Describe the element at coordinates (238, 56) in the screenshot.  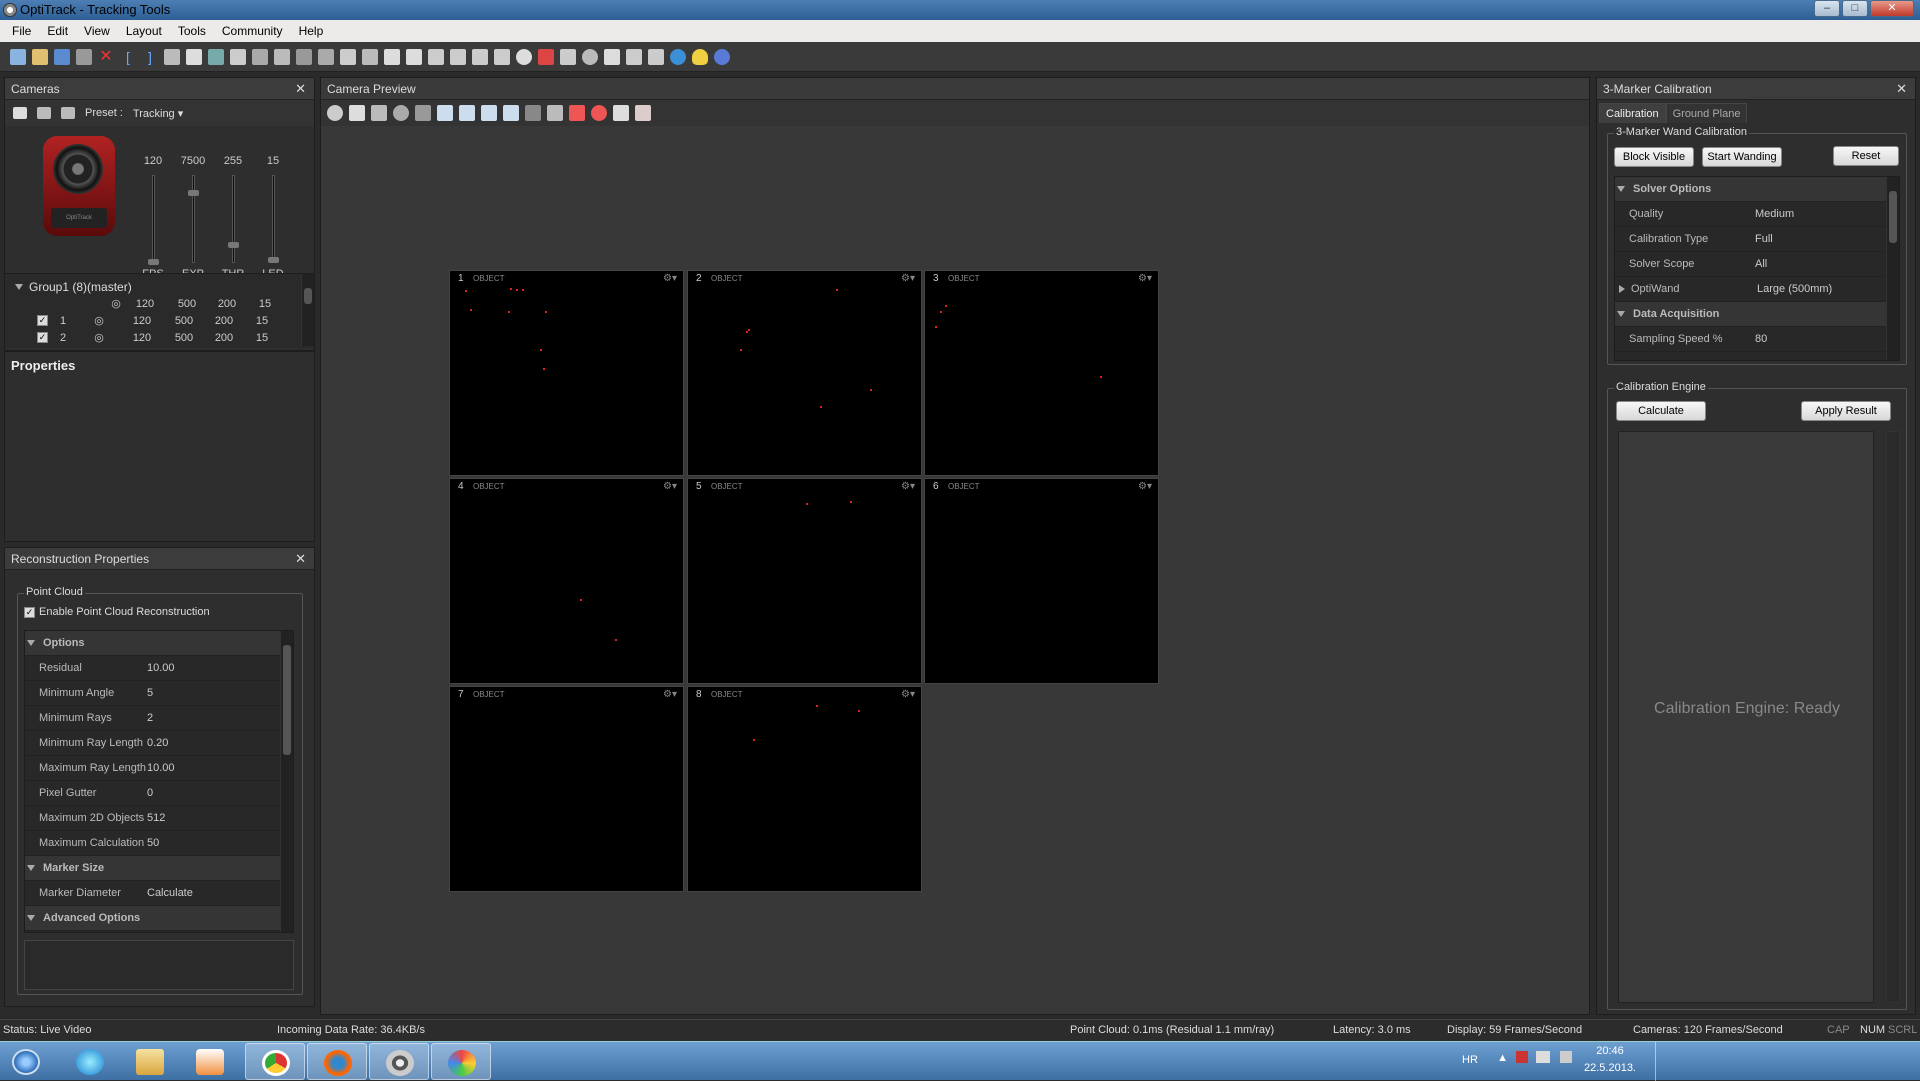
I see `camera-icon` at that location.